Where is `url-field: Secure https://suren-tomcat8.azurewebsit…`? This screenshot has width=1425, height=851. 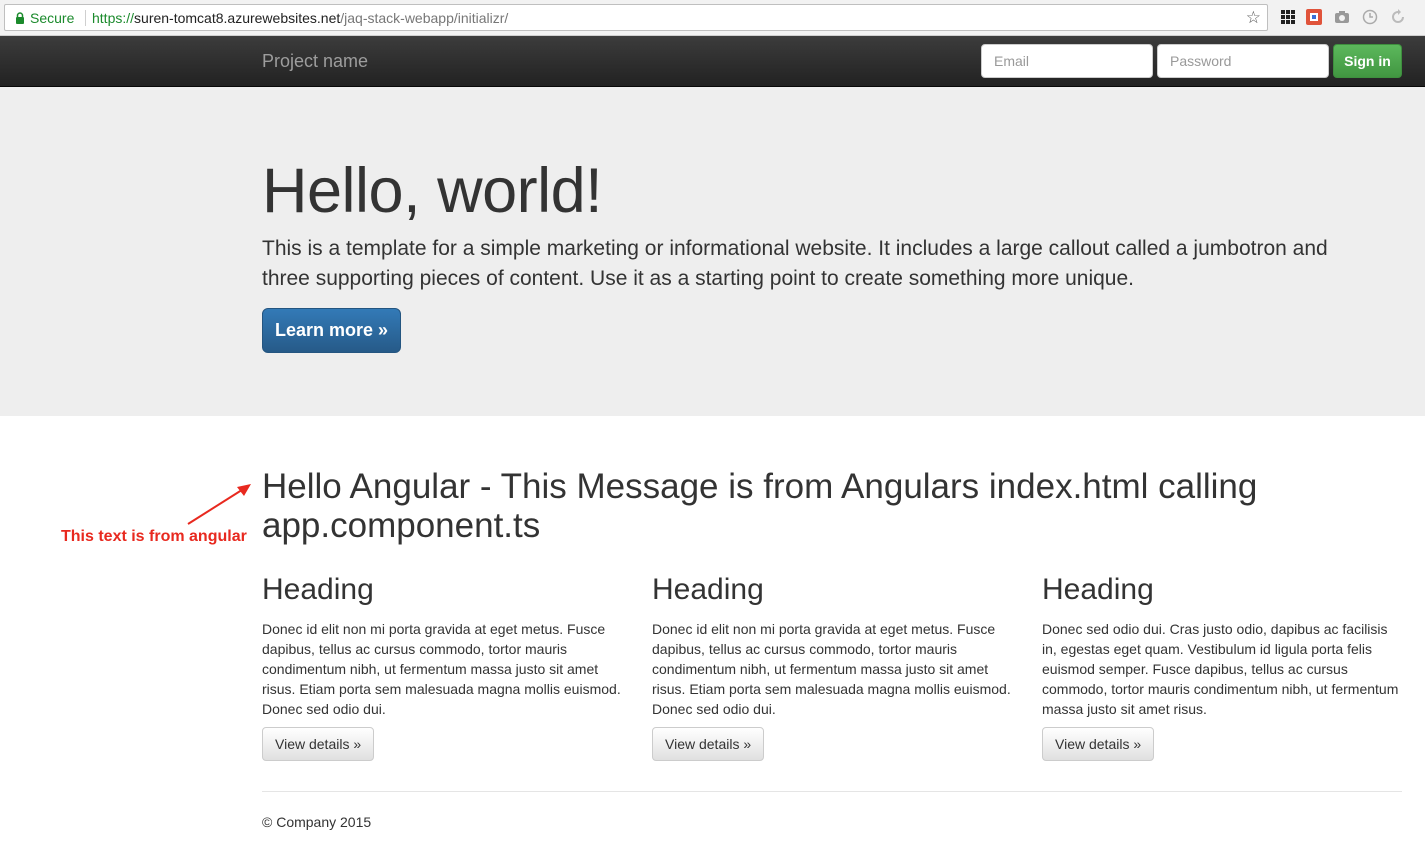
url-field: Secure https://suren-tomcat8.azurewebsit… is located at coordinates (636, 17).